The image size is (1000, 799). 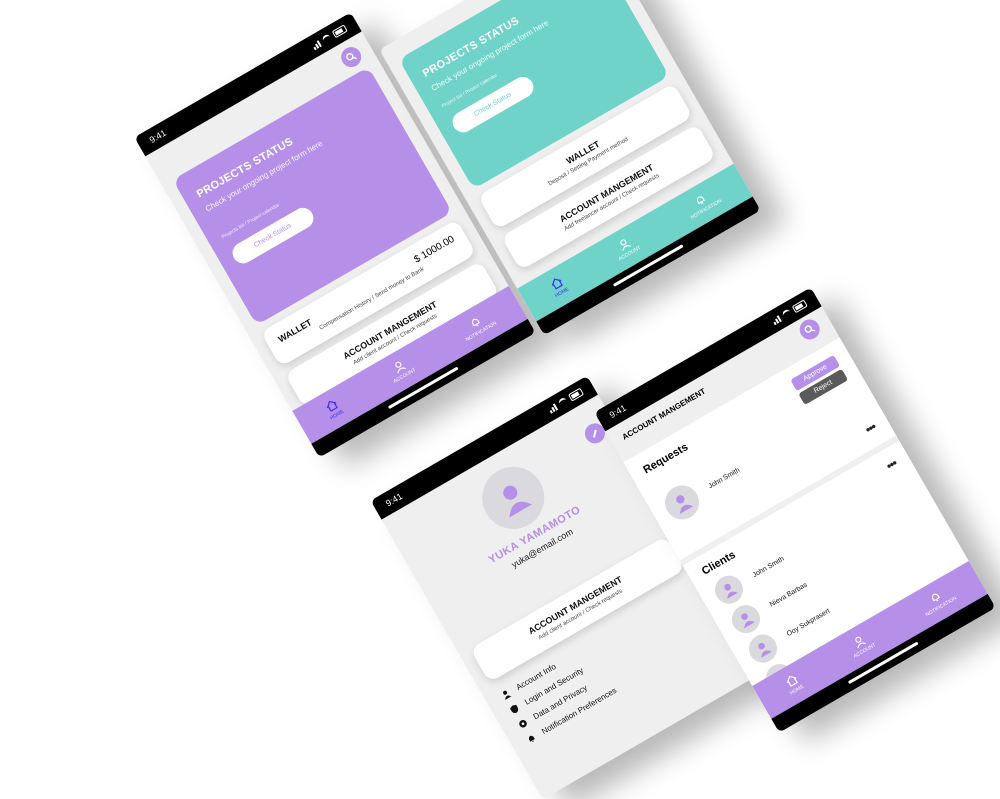 What do you see at coordinates (808, 622) in the screenshot?
I see `client-name: Ooy Sukprasert` at bounding box center [808, 622].